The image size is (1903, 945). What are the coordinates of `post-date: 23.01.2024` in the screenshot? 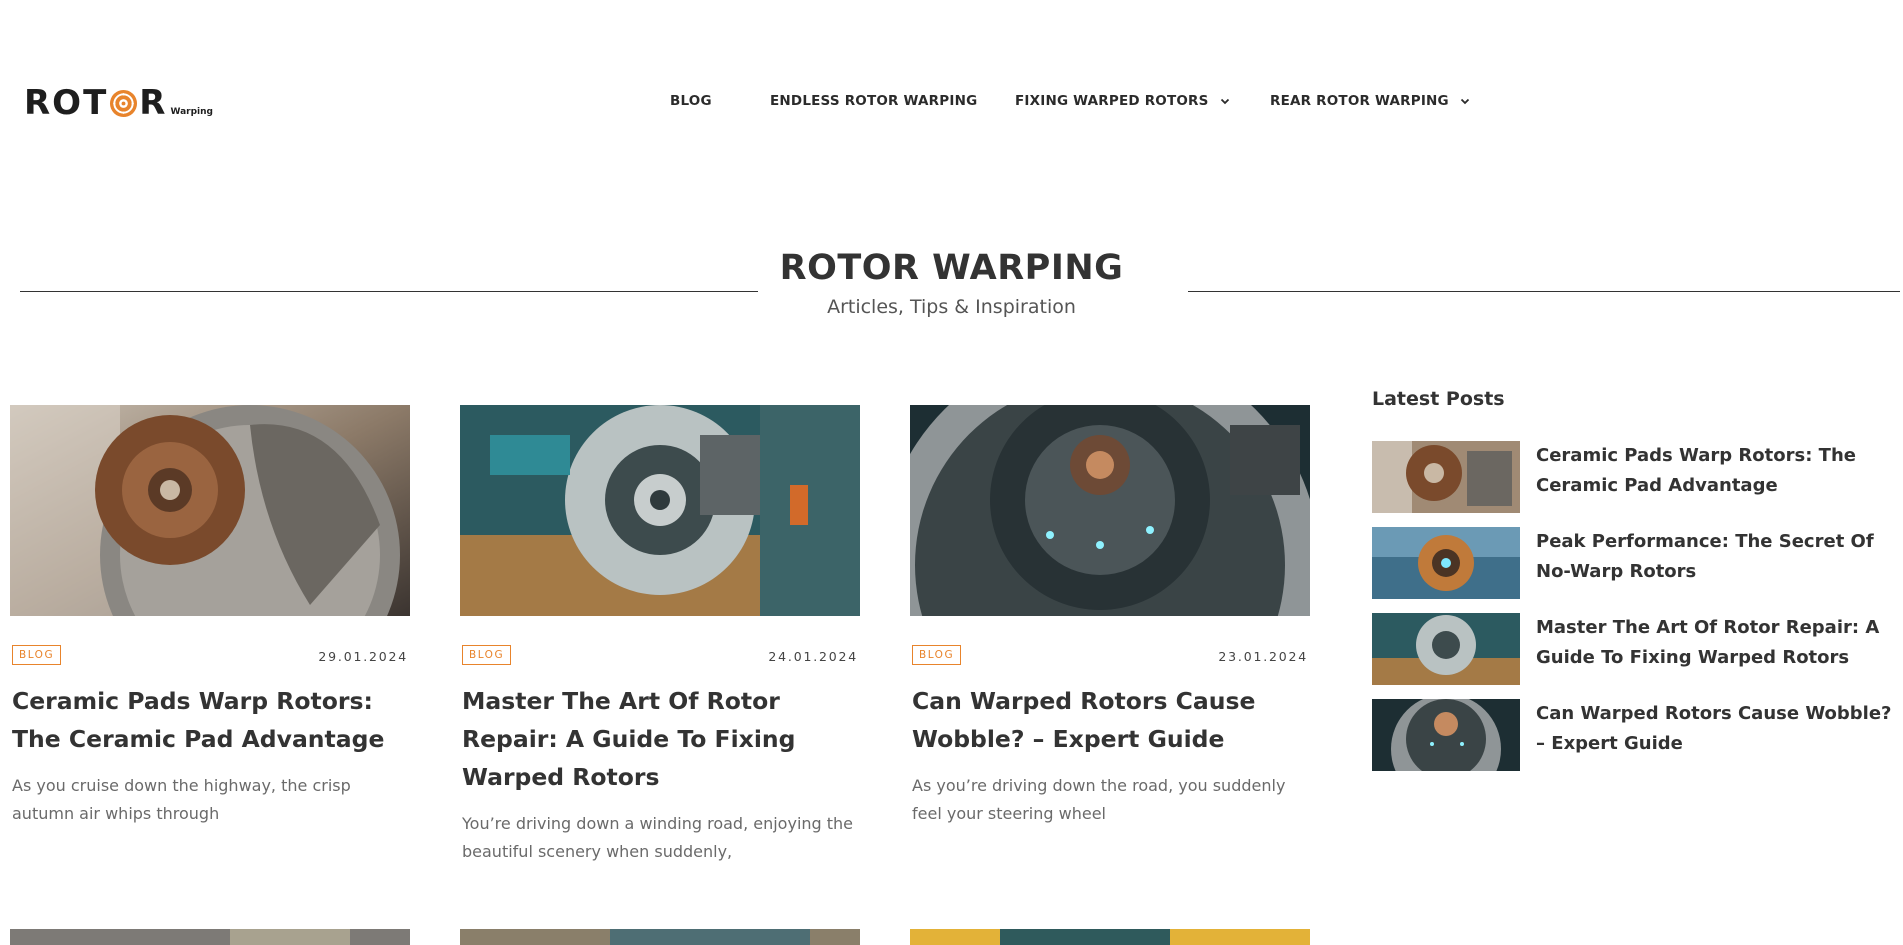 It's located at (1263, 656).